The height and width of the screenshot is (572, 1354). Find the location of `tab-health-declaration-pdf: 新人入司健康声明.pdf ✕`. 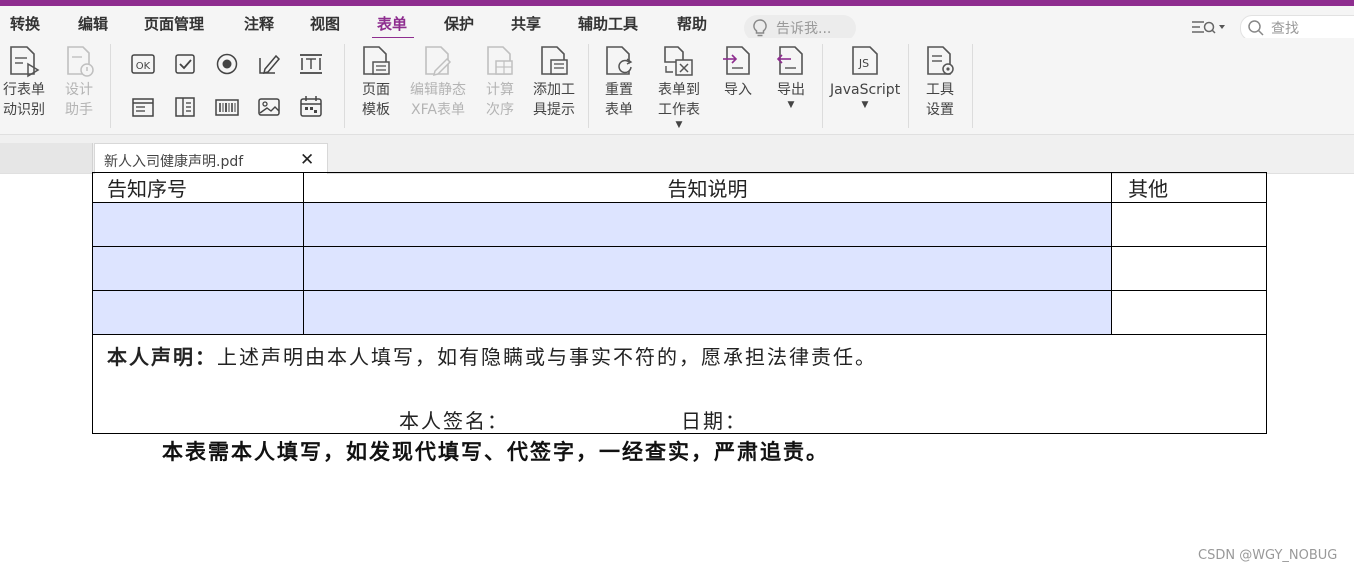

tab-health-declaration-pdf: 新人入司健康声明.pdf ✕ is located at coordinates (211, 159).